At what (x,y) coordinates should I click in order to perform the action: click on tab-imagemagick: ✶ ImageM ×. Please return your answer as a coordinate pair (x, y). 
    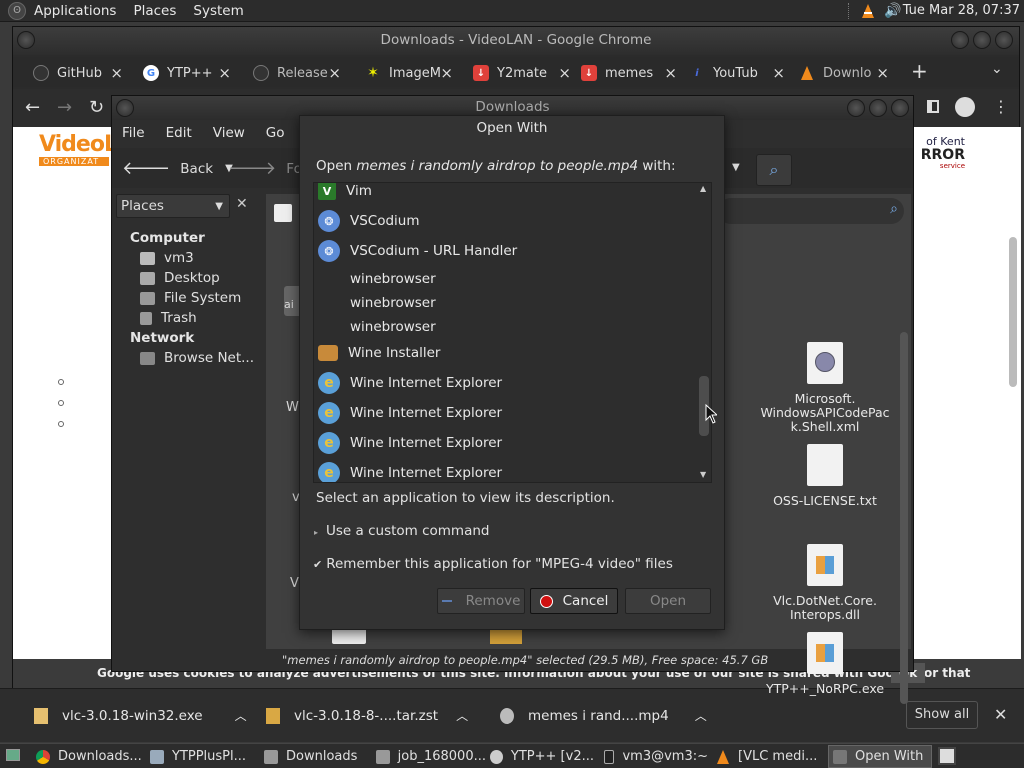
    Looking at the image, I should click on (409, 73).